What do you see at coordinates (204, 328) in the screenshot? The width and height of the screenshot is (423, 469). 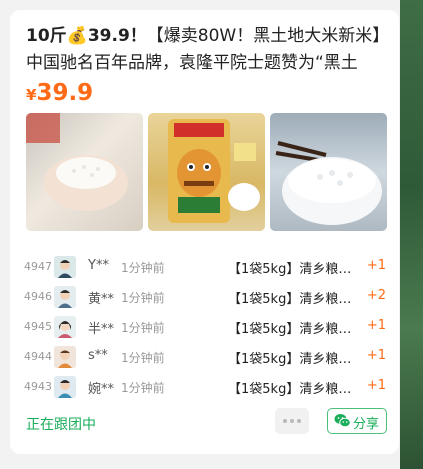 I see `list-item: 4945 半** 1分钟前 【1袋5kg】清乡粮… +1` at bounding box center [204, 328].